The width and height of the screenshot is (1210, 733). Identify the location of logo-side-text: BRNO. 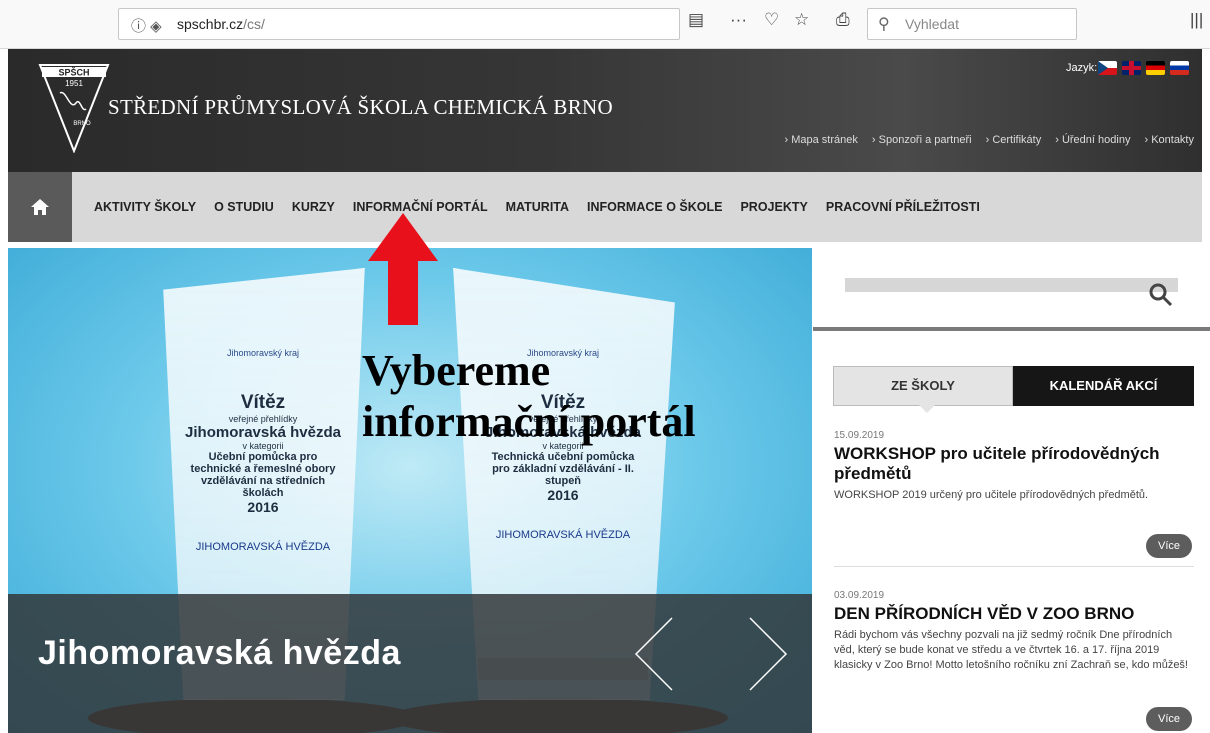
(82, 124).